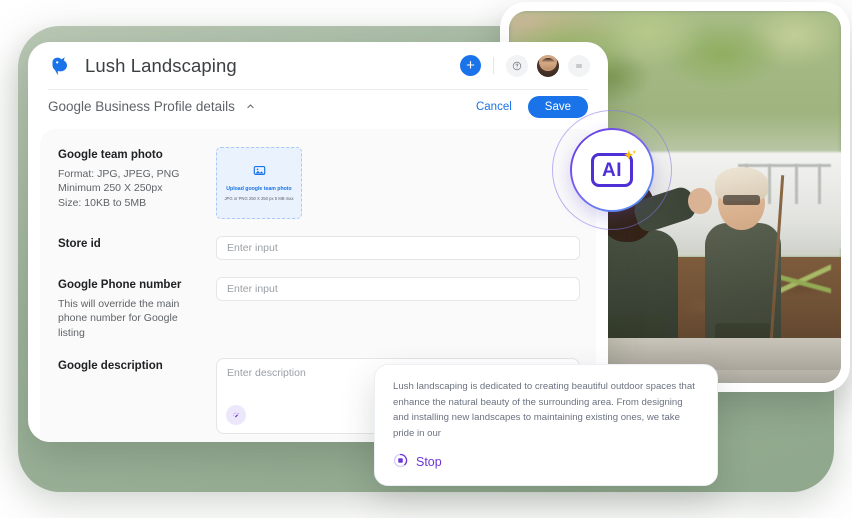 The height and width of the screenshot is (518, 852). I want to click on ai-badge-label: AI, so click(612, 170).